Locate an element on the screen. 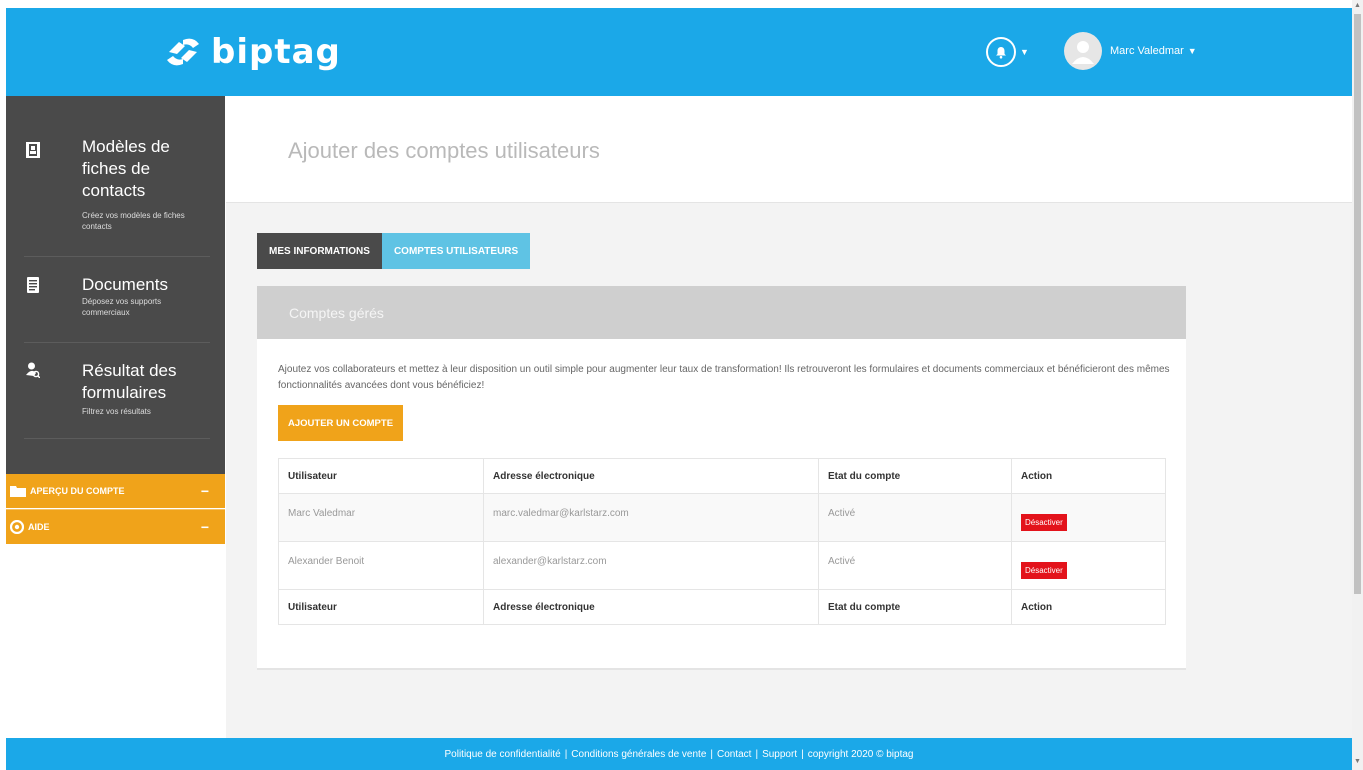  column-footer: Etat du compte is located at coordinates (915, 607).